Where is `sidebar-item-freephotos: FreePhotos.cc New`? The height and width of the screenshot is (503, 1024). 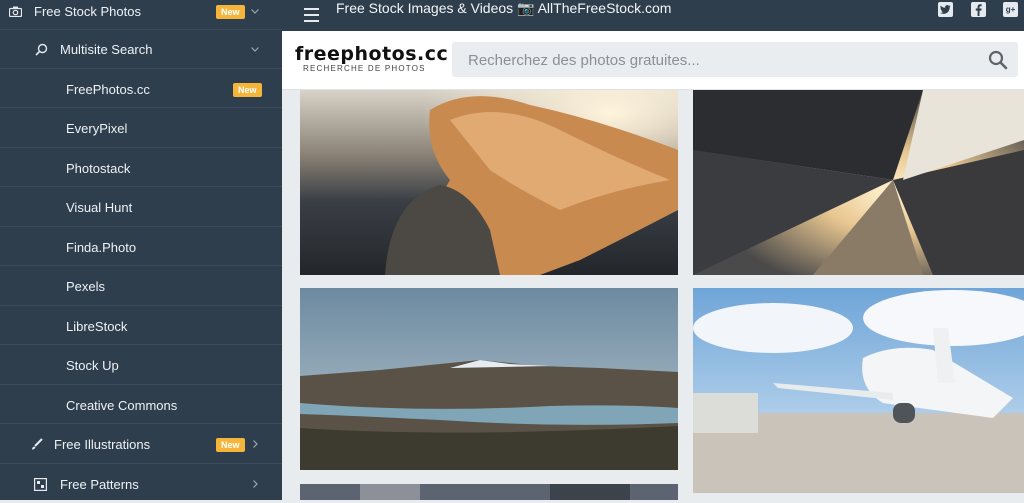
sidebar-item-freephotos: FreePhotos.cc New is located at coordinates (141, 88).